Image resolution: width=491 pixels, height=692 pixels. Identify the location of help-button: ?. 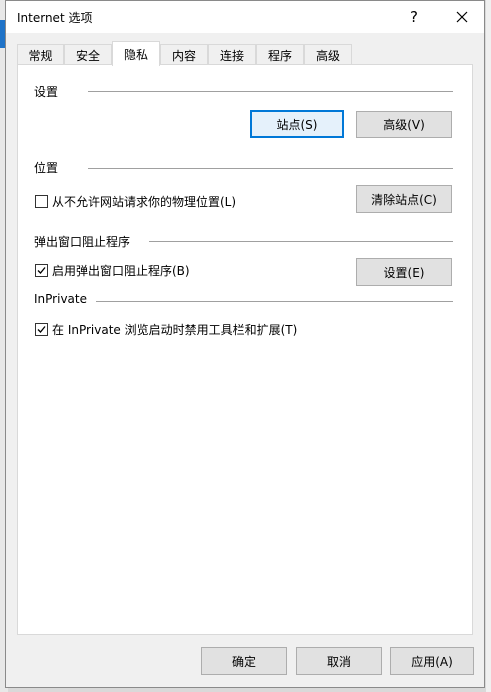
(414, 17).